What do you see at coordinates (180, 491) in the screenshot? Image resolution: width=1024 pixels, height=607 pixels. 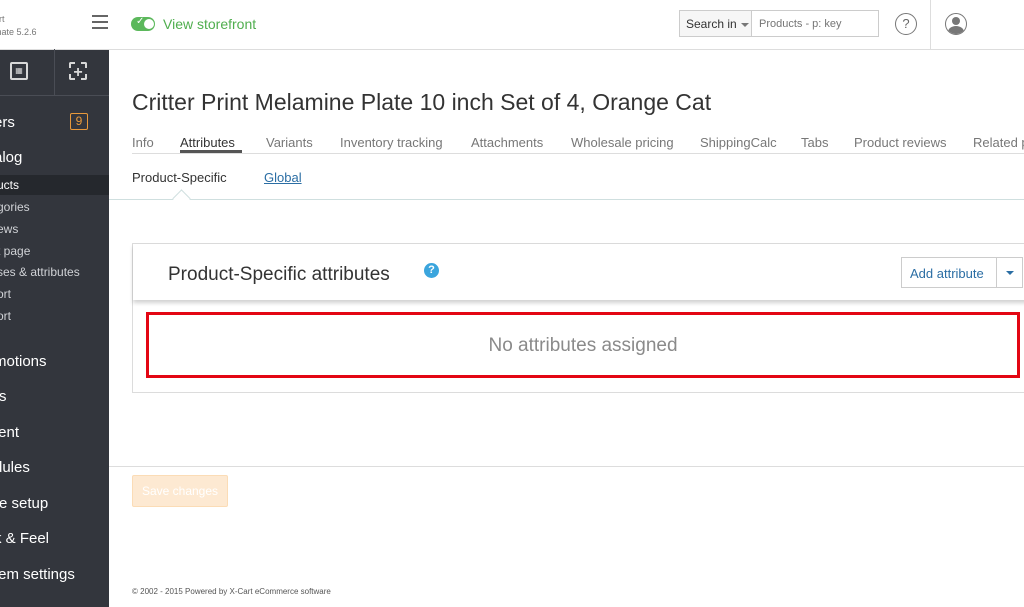 I see `save-changes-button: Save changes` at bounding box center [180, 491].